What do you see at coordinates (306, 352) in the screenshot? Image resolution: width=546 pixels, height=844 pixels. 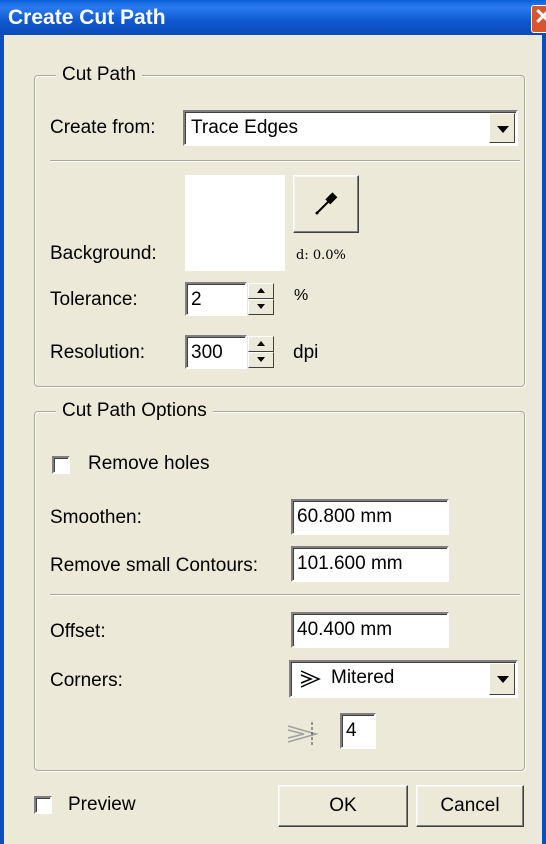 I see `resolution-unit: dpi` at bounding box center [306, 352].